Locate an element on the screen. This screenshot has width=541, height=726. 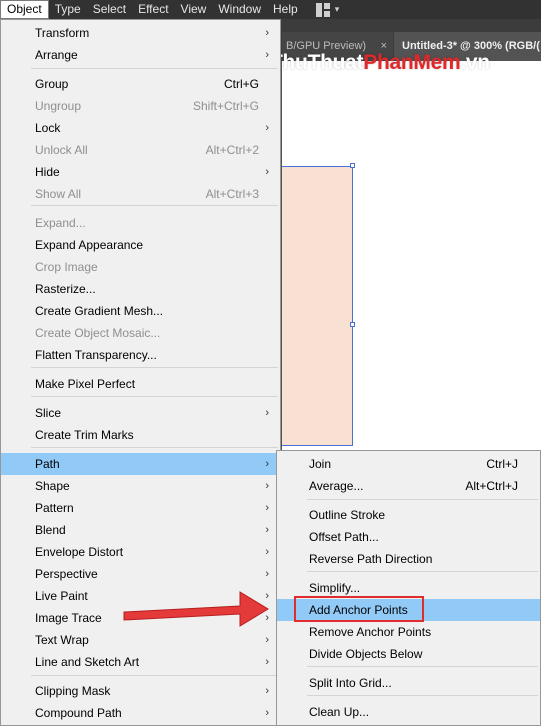
submenu-item-average: Average... Alt+Ctrl+J is located at coordinates (408, 486).